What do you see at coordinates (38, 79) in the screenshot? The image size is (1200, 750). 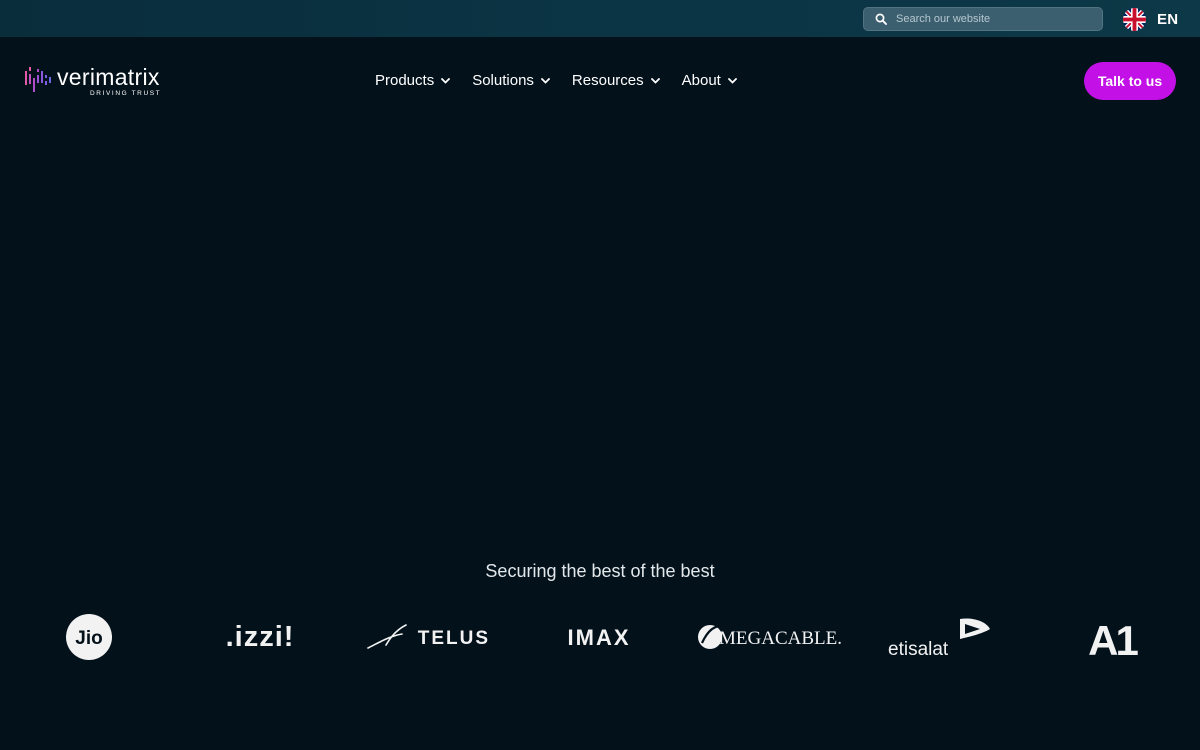 I see `verimatrix-logo-icon` at bounding box center [38, 79].